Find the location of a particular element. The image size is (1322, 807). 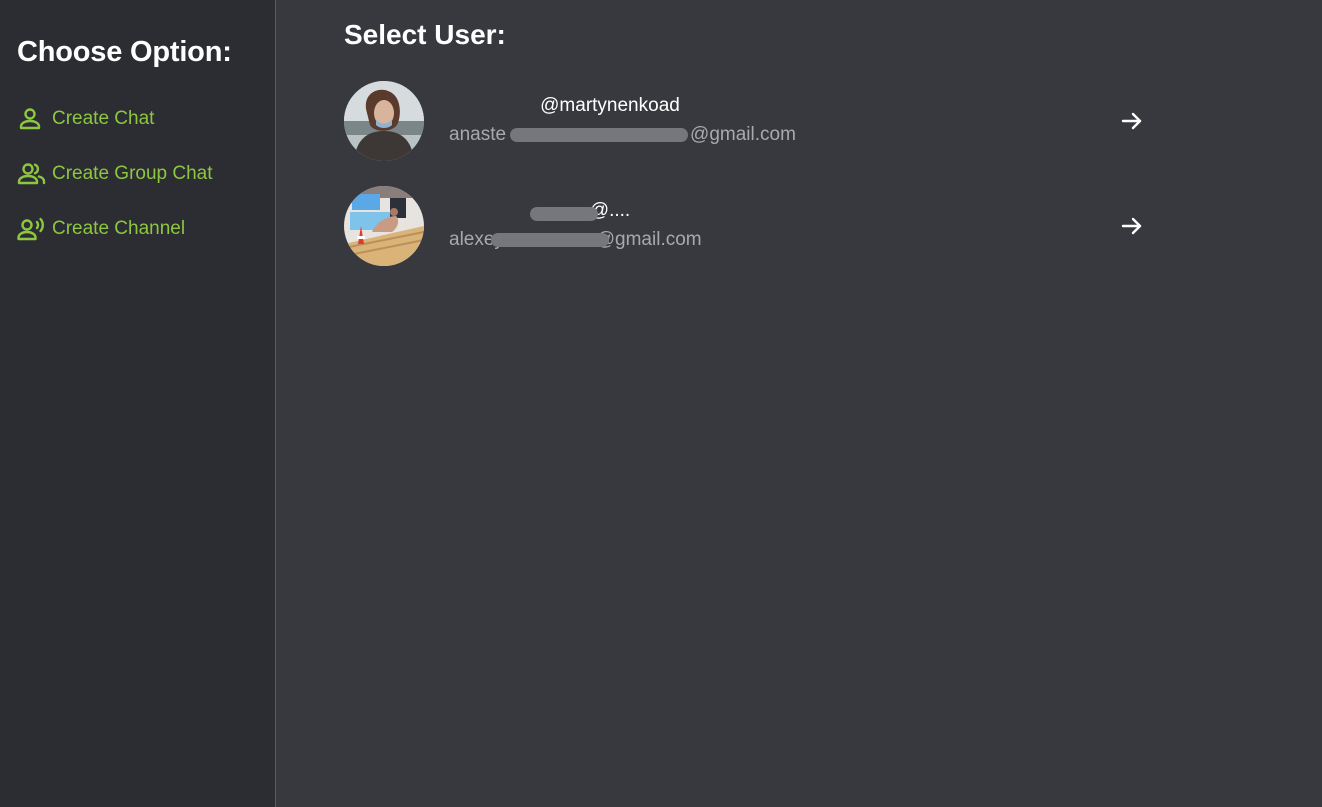

broadcast-person-icon is located at coordinates (32, 229).